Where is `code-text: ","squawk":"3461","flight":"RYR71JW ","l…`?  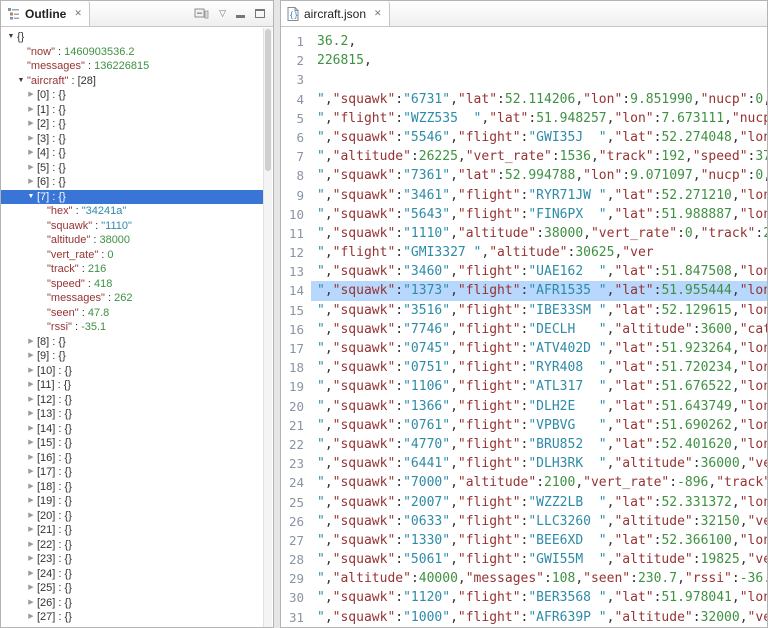
code-text: ","squawk":"3461","flight":"RYR71JW ","l… is located at coordinates (539, 195).